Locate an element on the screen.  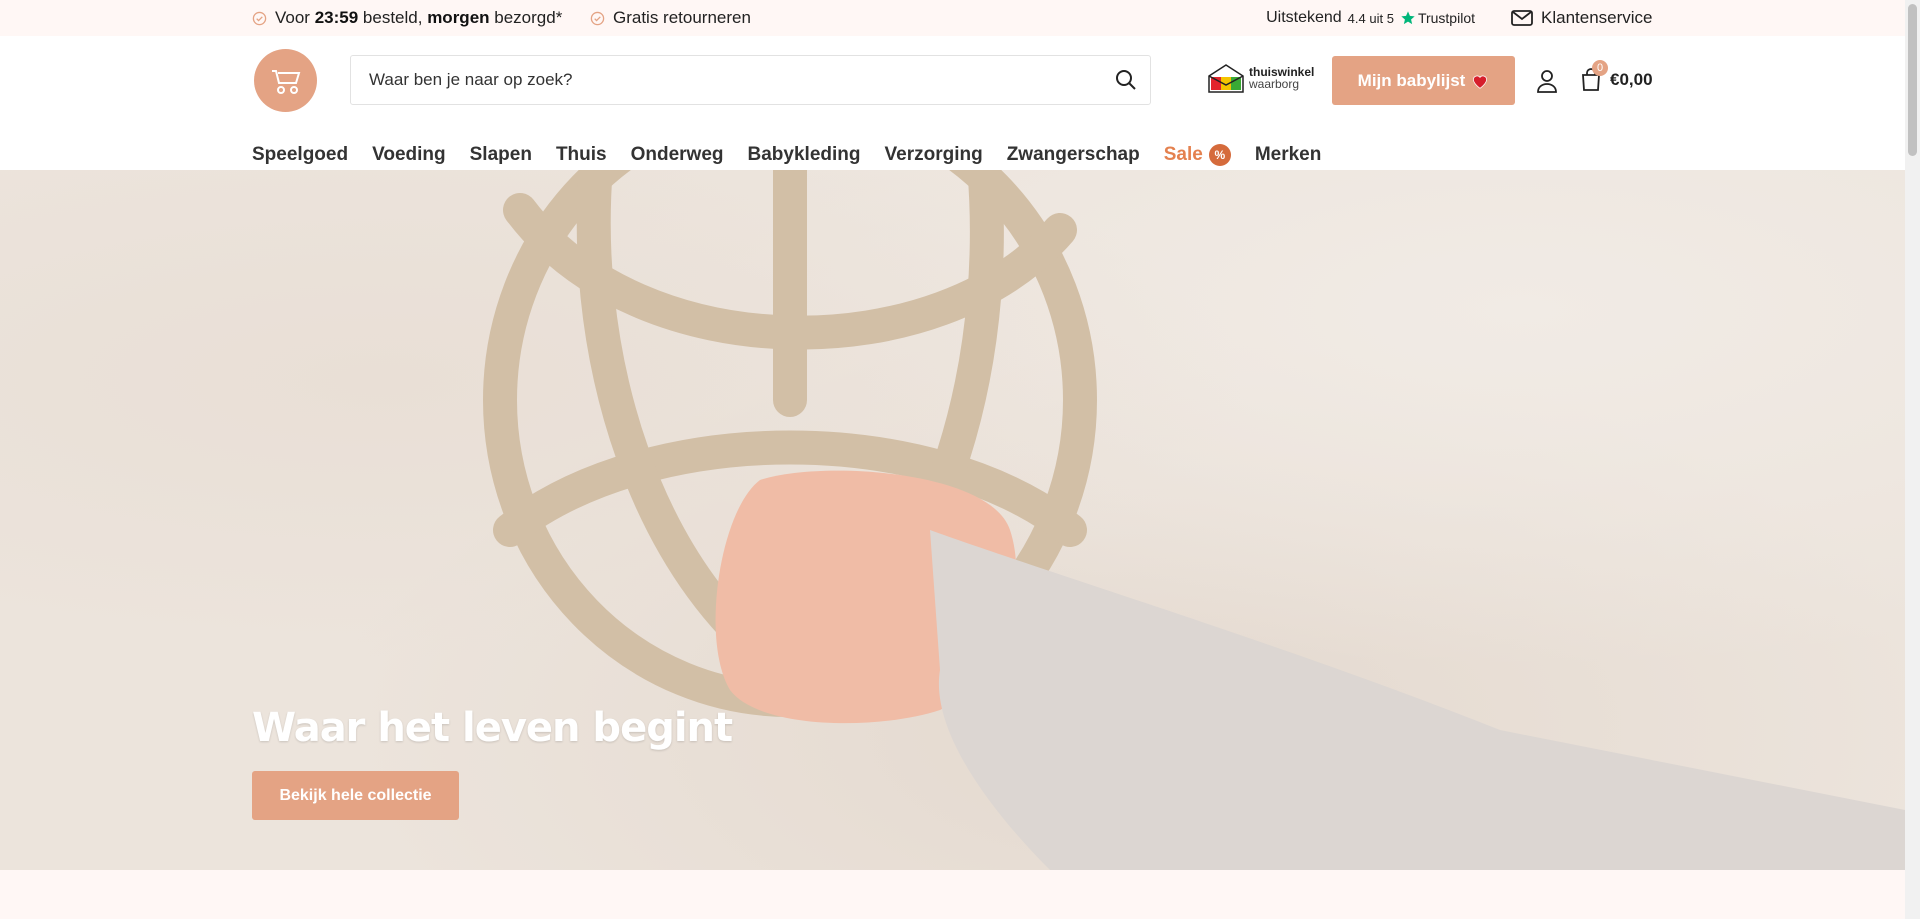
stroller-icon is located at coordinates (285, 81).